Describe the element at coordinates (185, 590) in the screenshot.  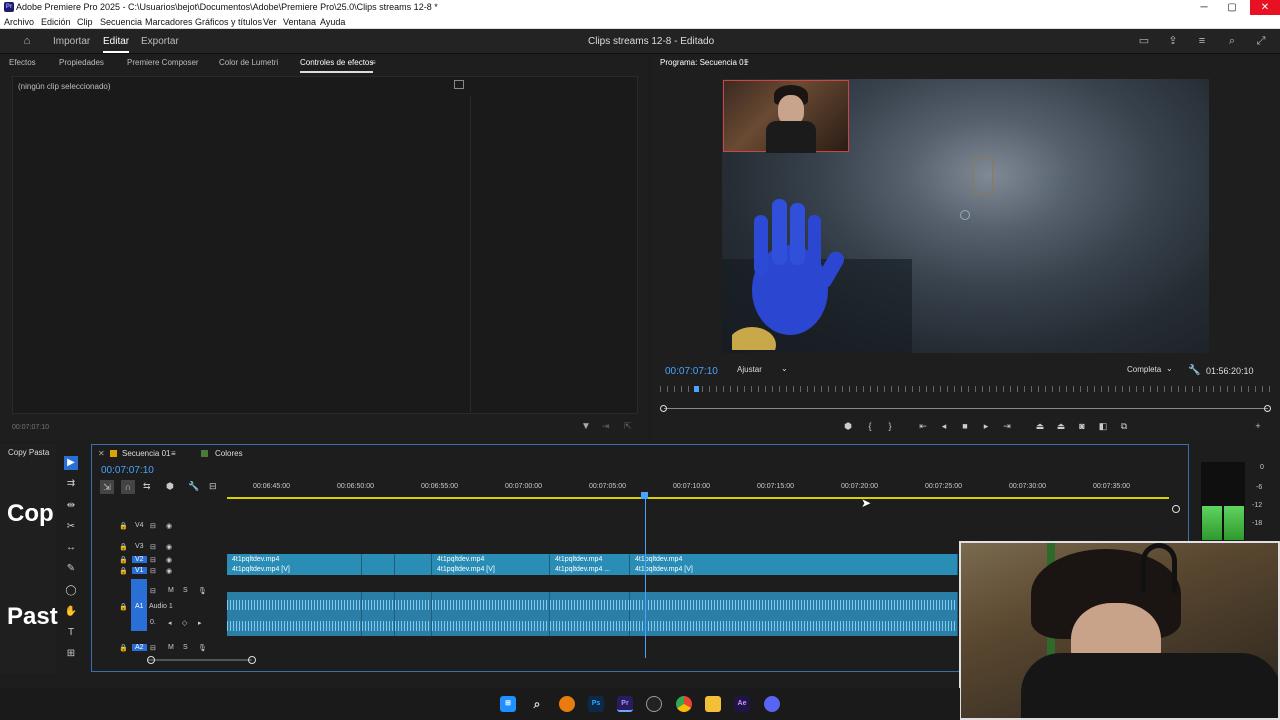
I see `solo-button: S` at that location.